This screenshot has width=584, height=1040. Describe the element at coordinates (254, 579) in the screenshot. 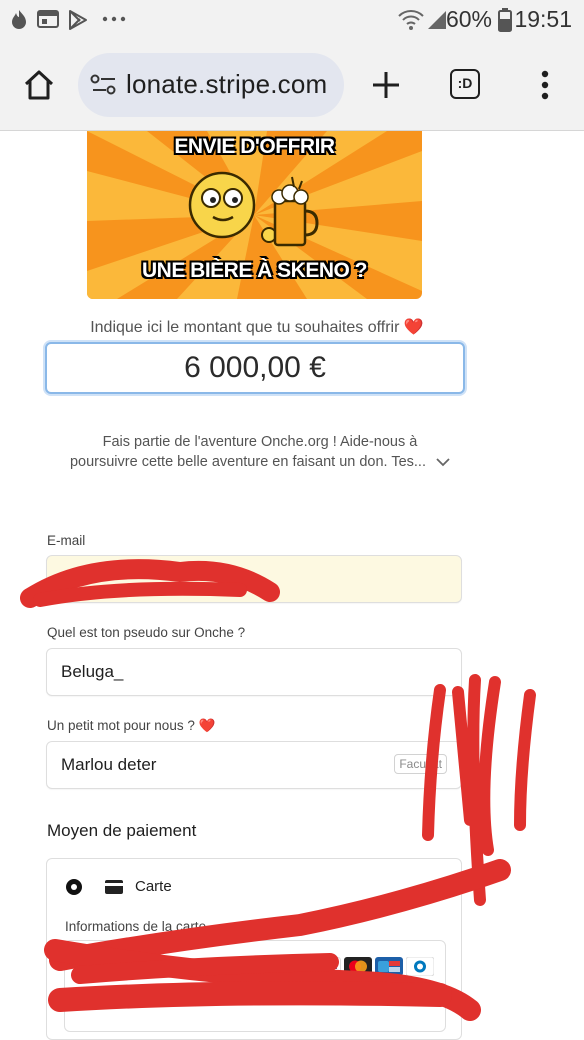

I see `email-field` at that location.